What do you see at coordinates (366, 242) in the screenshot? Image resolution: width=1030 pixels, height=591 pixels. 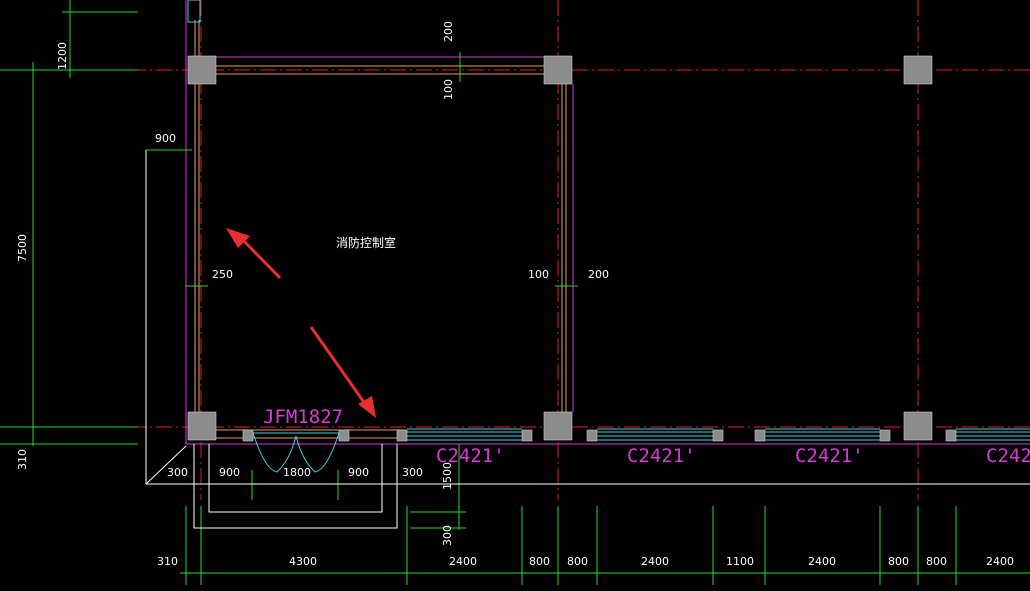 I see `room-label: 消防控制室` at bounding box center [366, 242].